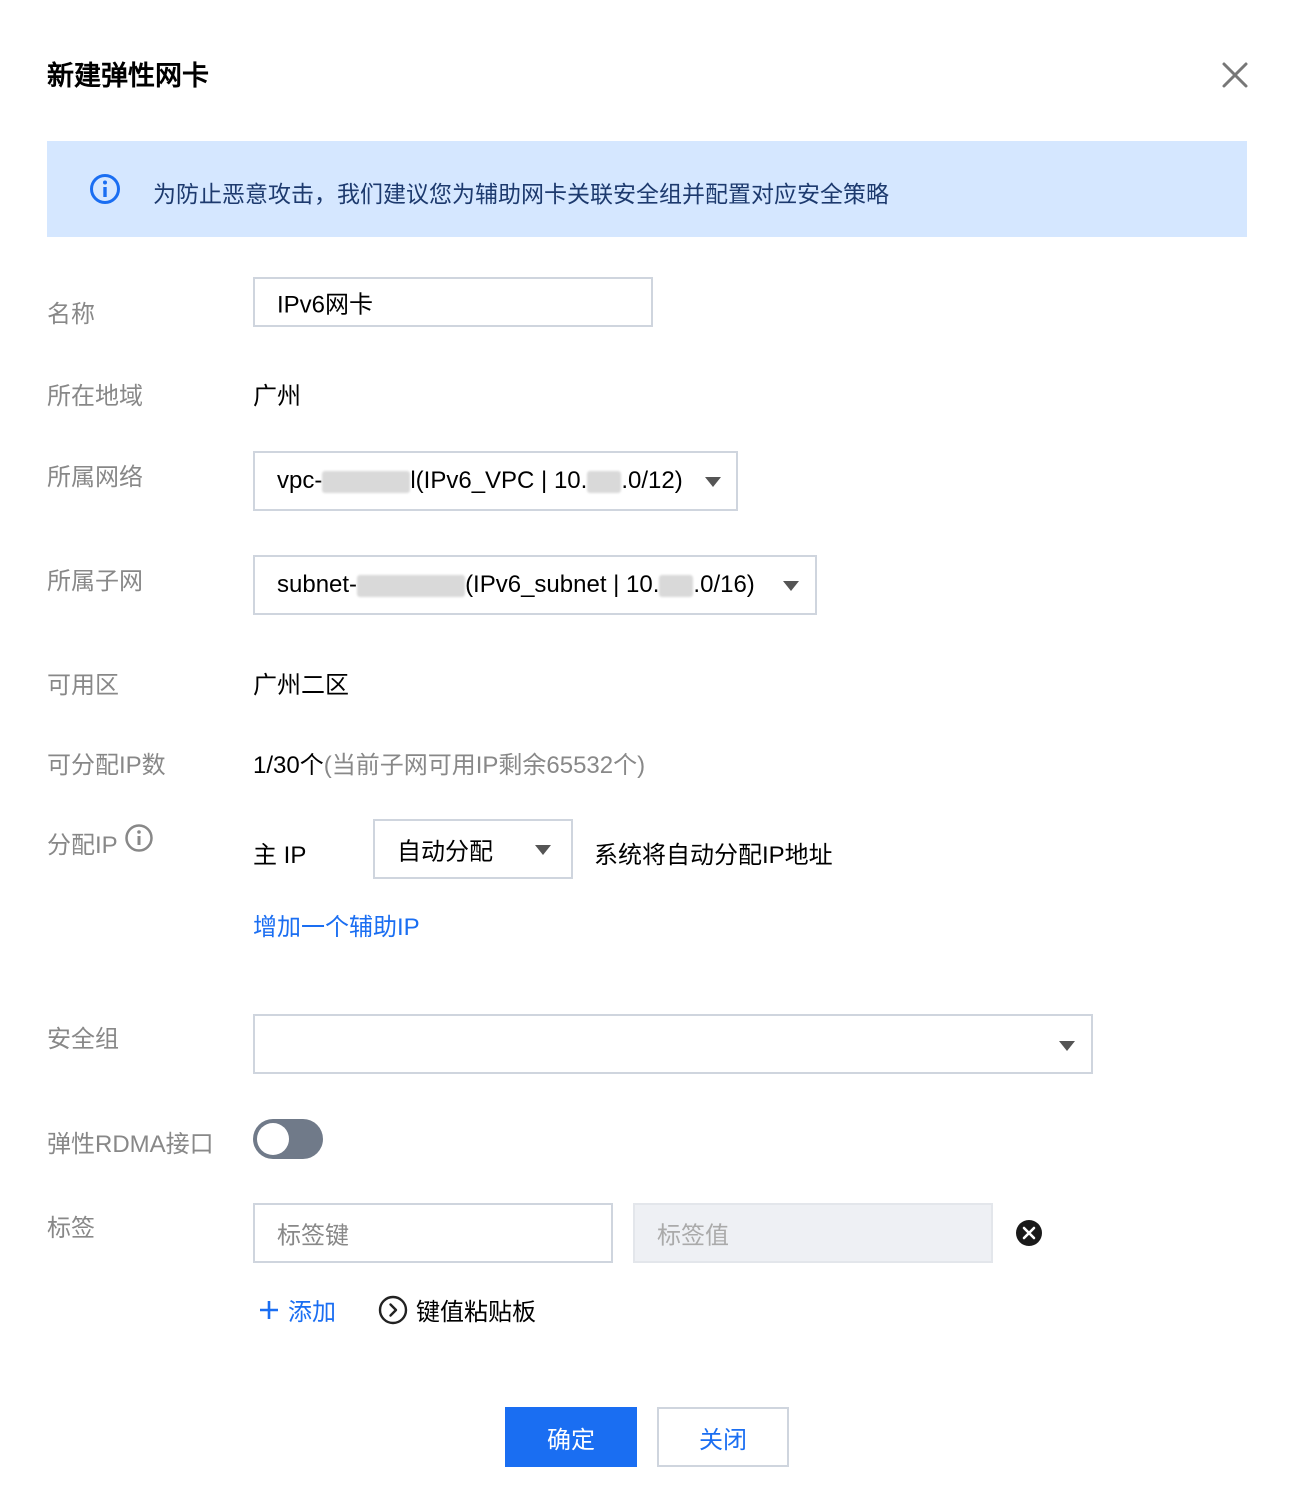 The image size is (1294, 1510). I want to click on add-secondary-ip-link: 增加一个辅助IP, so click(336, 924).